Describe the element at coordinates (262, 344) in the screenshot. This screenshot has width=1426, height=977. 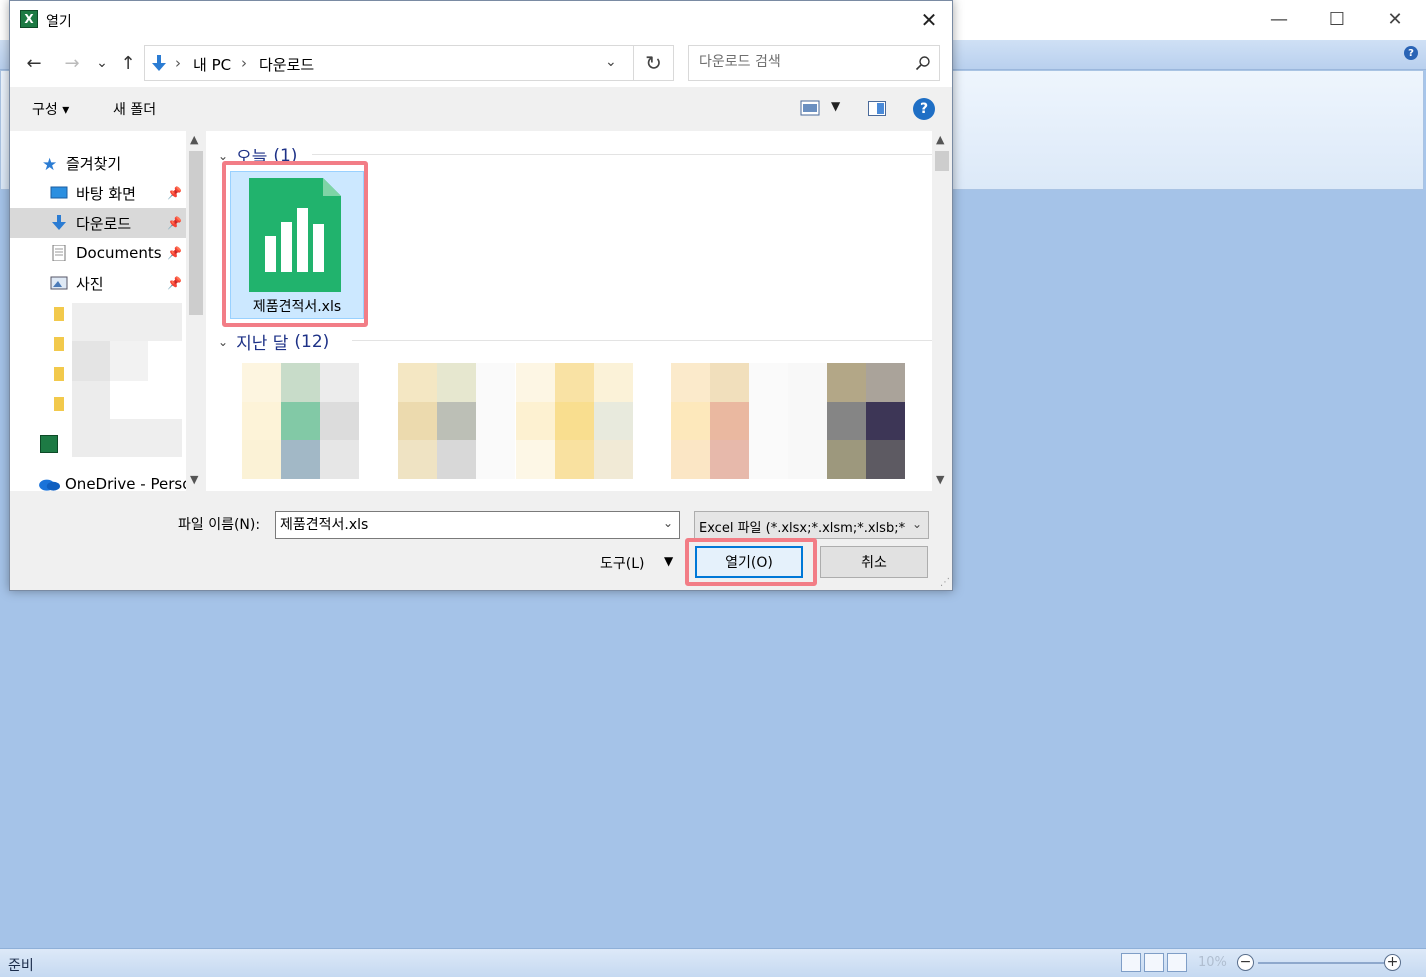
I see `group-name: 지난 달` at that location.